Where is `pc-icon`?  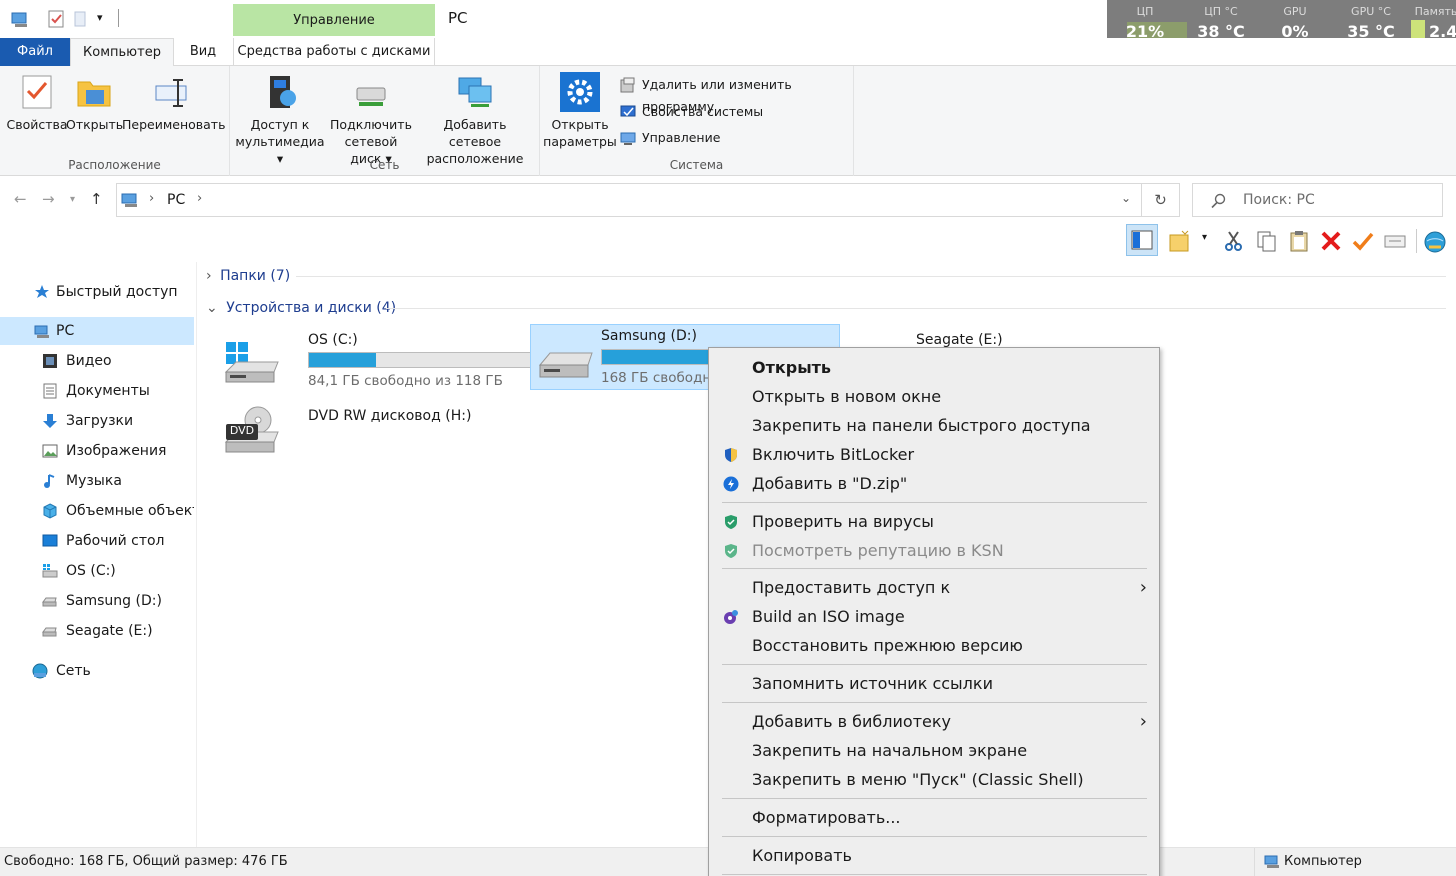 pc-icon is located at coordinates (41, 331).